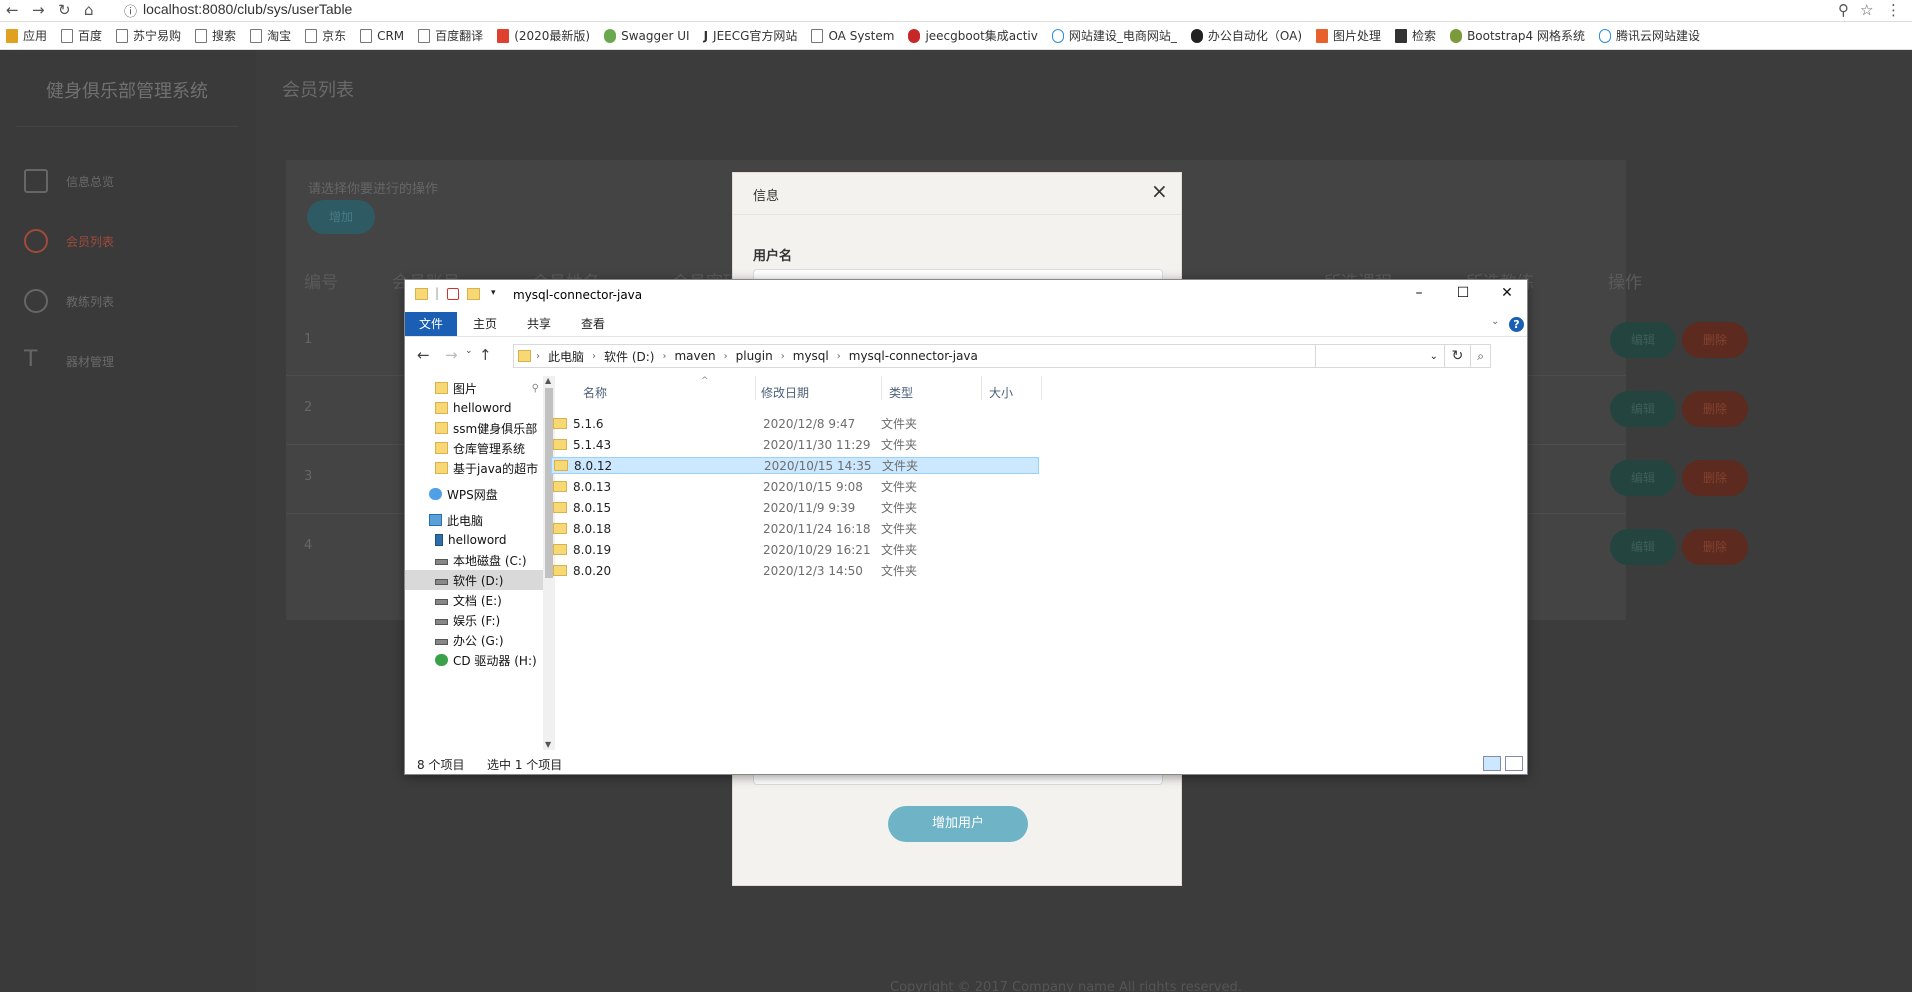  What do you see at coordinates (1507, 293) in the screenshot?
I see `close-icon: ✕` at bounding box center [1507, 293].